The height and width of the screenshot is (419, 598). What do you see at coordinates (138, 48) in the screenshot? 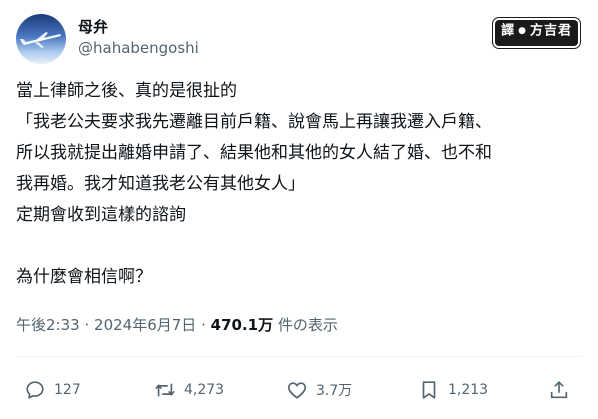
I see `user-handle: @hahabengoshi` at bounding box center [138, 48].